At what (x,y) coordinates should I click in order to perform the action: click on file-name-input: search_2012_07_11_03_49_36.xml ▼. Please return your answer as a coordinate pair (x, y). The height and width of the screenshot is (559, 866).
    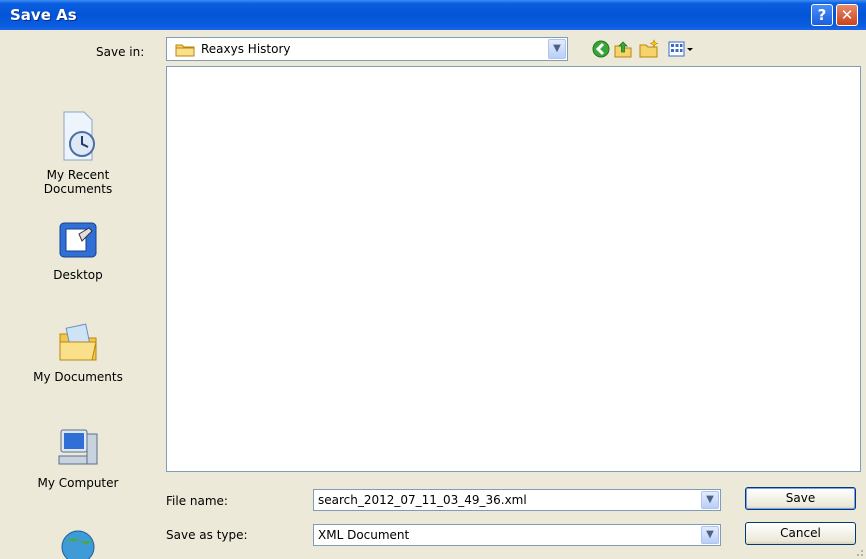
    Looking at the image, I should click on (517, 500).